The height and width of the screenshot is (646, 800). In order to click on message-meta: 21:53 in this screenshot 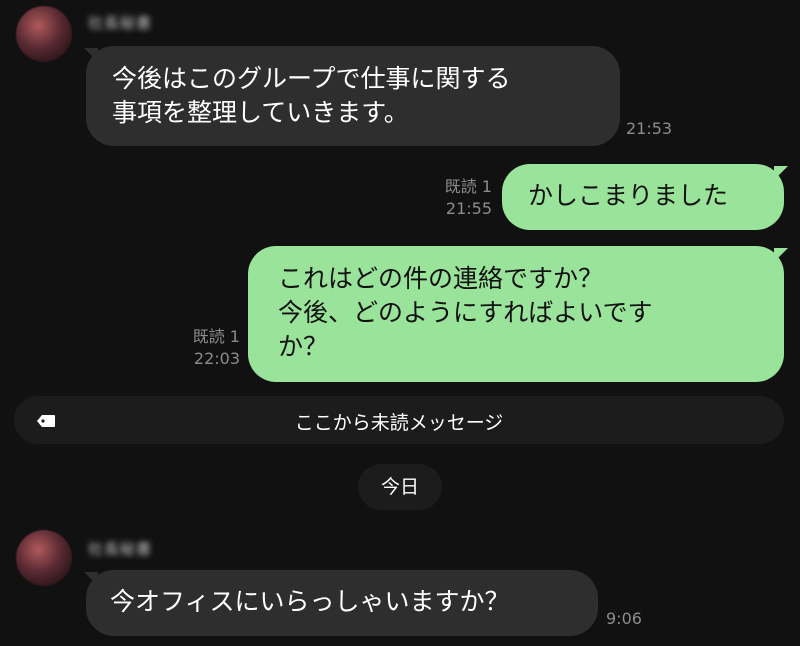, I will do `click(649, 129)`.